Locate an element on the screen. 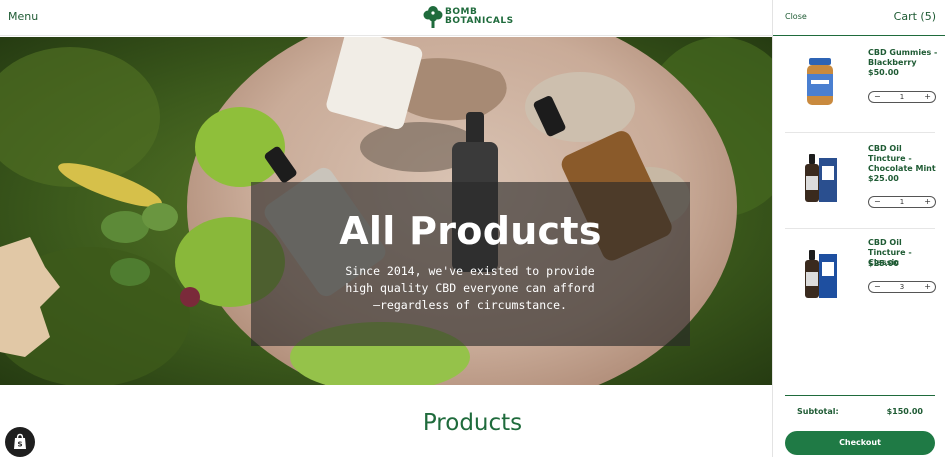 This screenshot has height=457, width=945. hero-subtitle-line-2: high quality CBD everyone can afford is located at coordinates (470, 288).